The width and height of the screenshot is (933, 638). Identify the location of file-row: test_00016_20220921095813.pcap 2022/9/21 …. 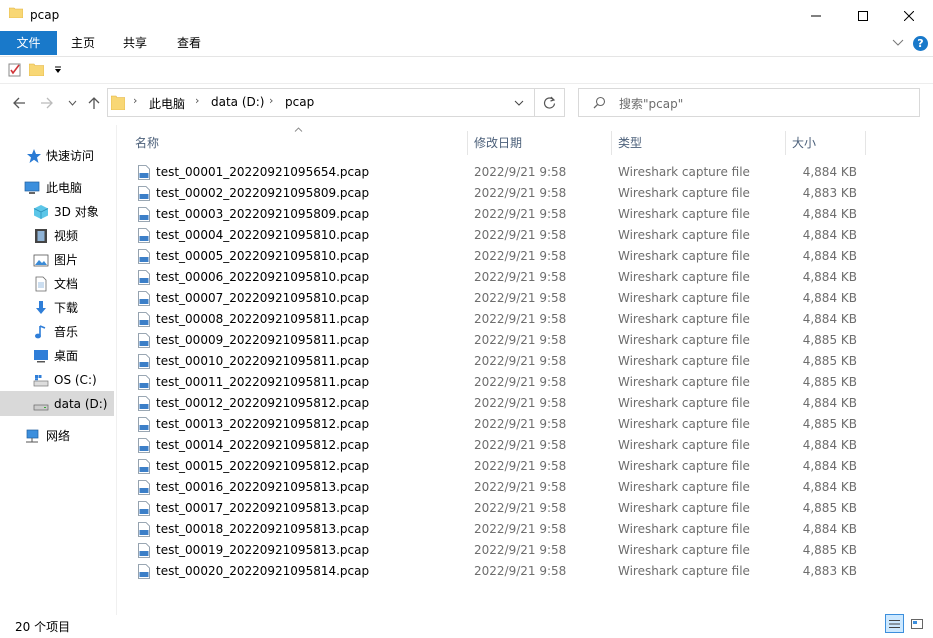
(497, 487).